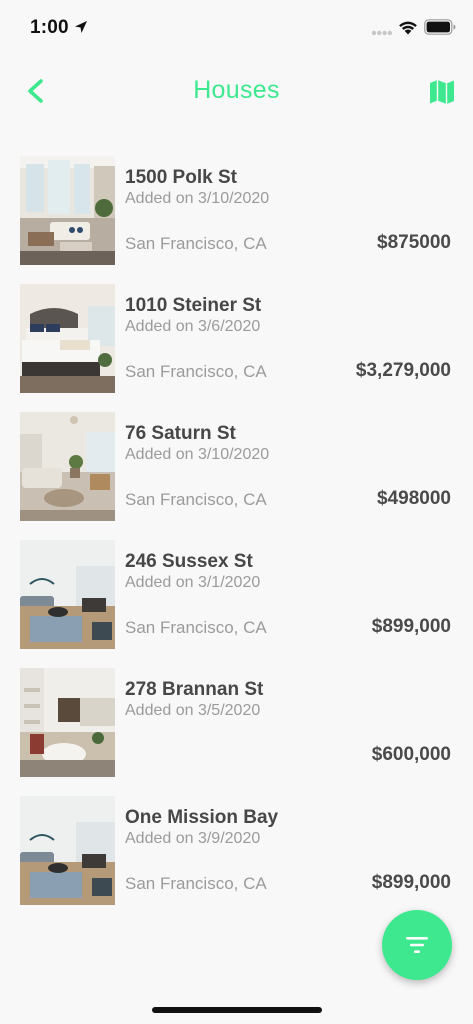  I want to click on listing-price: $600,000, so click(411, 754).